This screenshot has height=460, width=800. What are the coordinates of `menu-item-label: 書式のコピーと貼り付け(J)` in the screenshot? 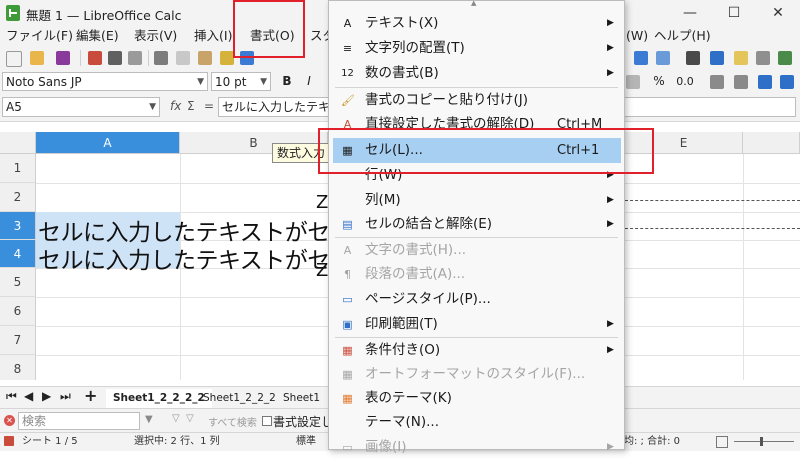 It's located at (447, 100).